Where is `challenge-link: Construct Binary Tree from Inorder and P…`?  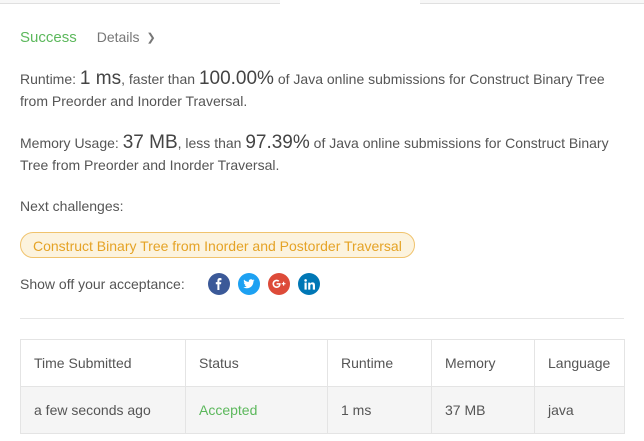 challenge-link: Construct Binary Tree from Inorder and P… is located at coordinates (217, 245).